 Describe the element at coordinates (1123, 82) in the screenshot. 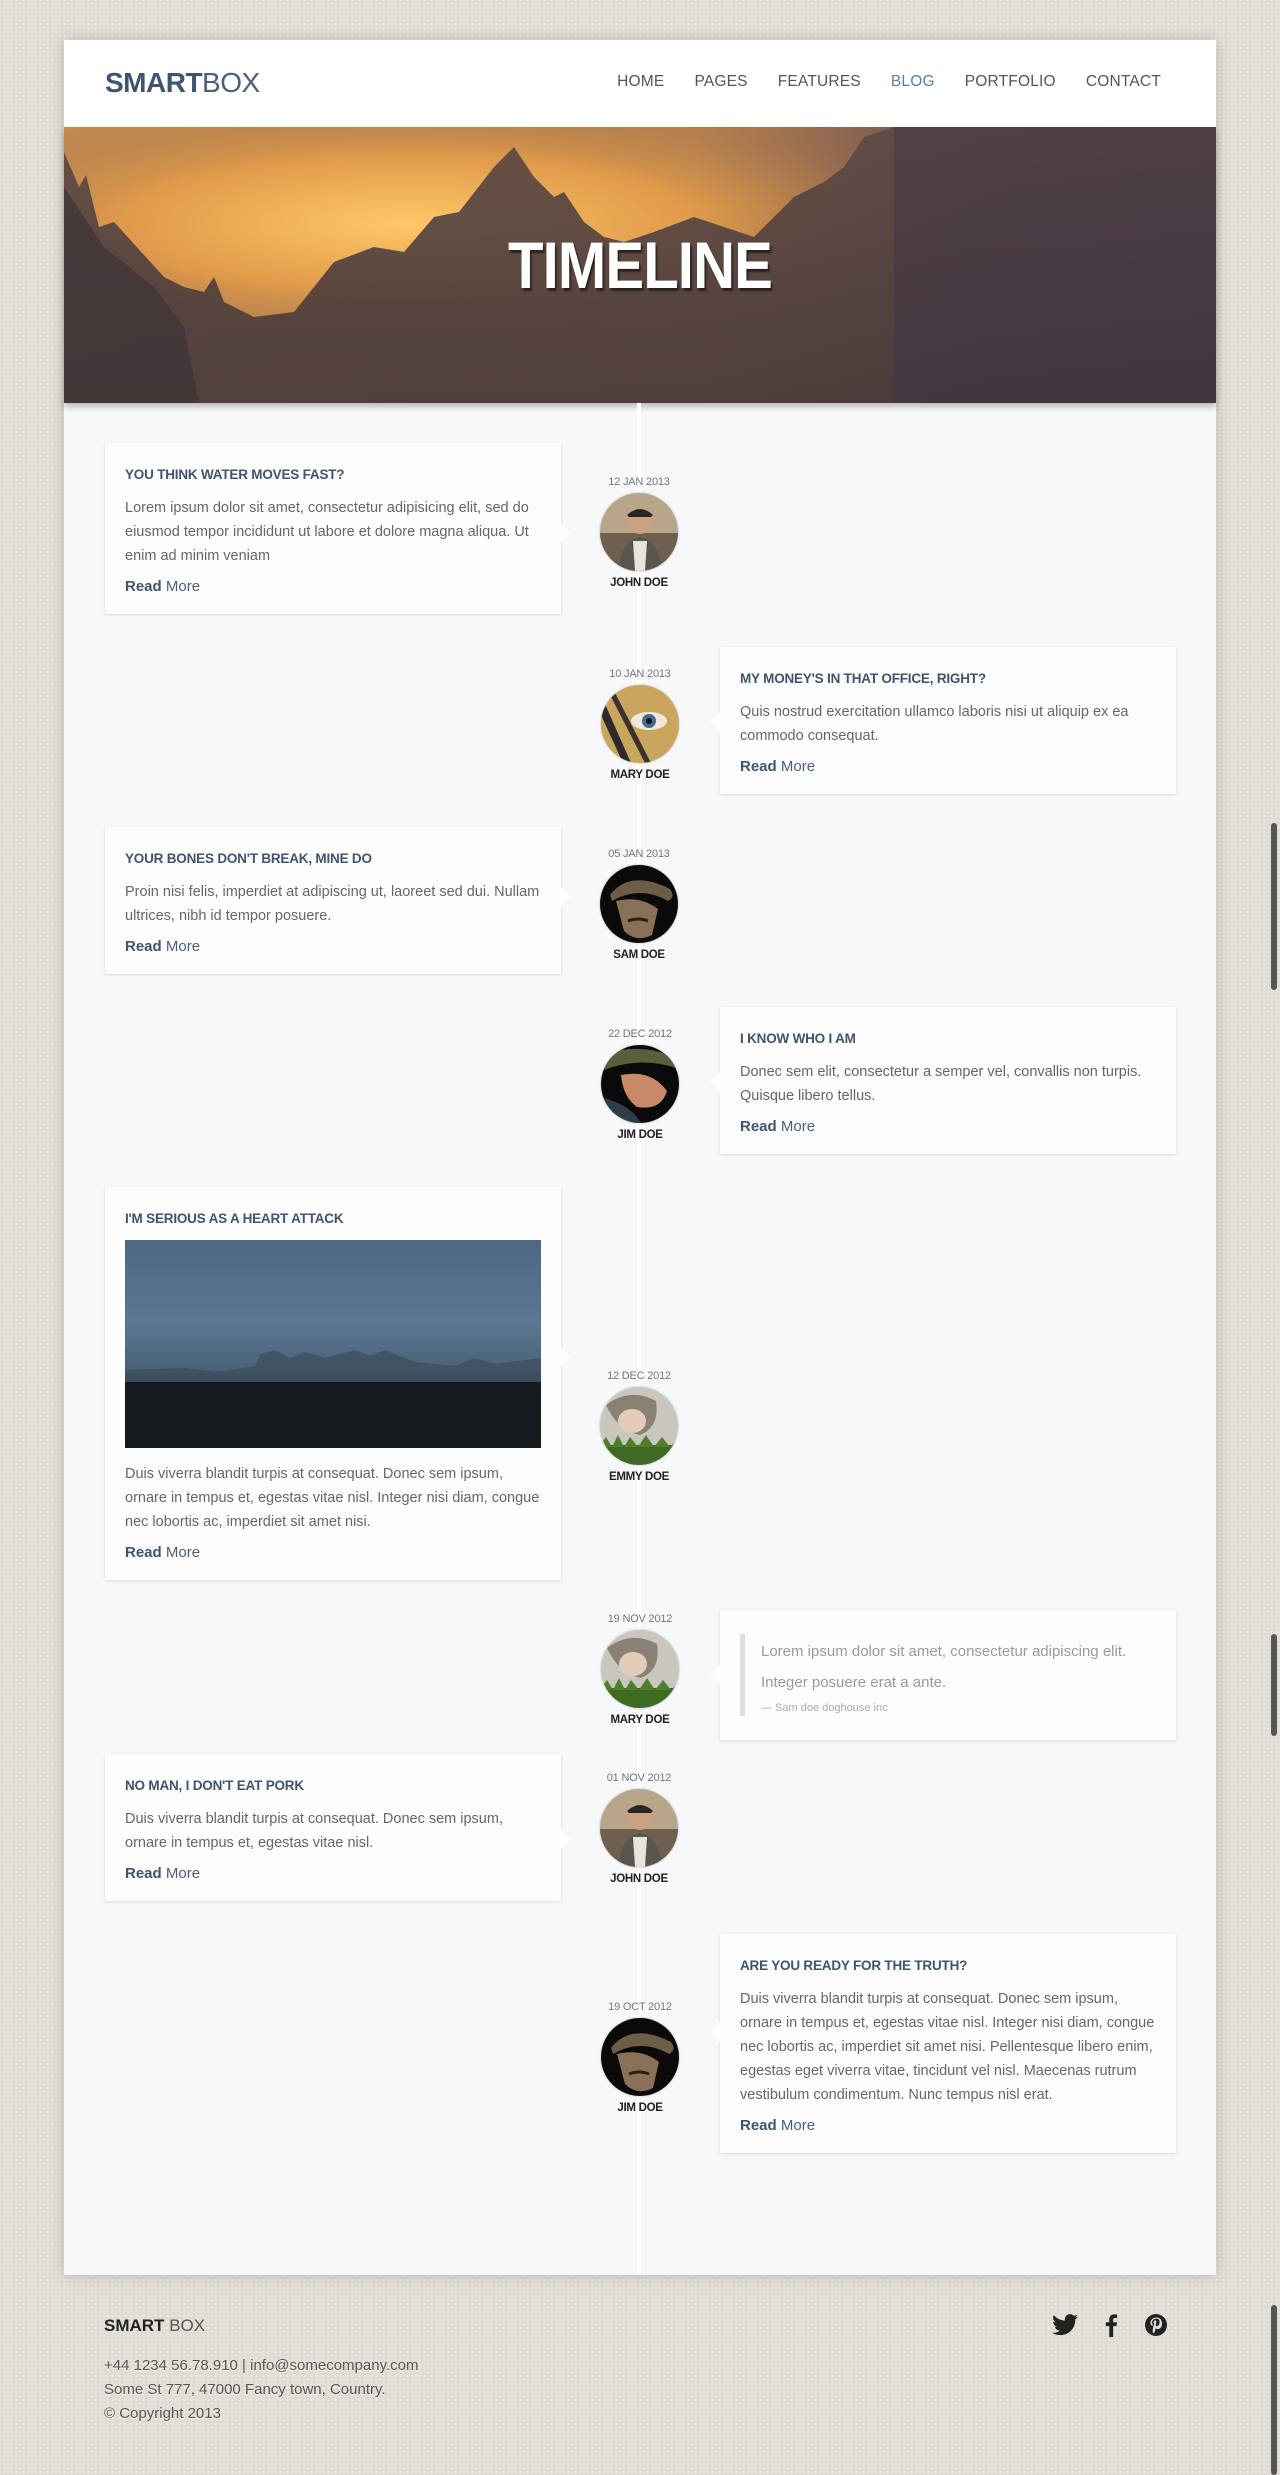

I see `nav-contact: CONTACT` at that location.